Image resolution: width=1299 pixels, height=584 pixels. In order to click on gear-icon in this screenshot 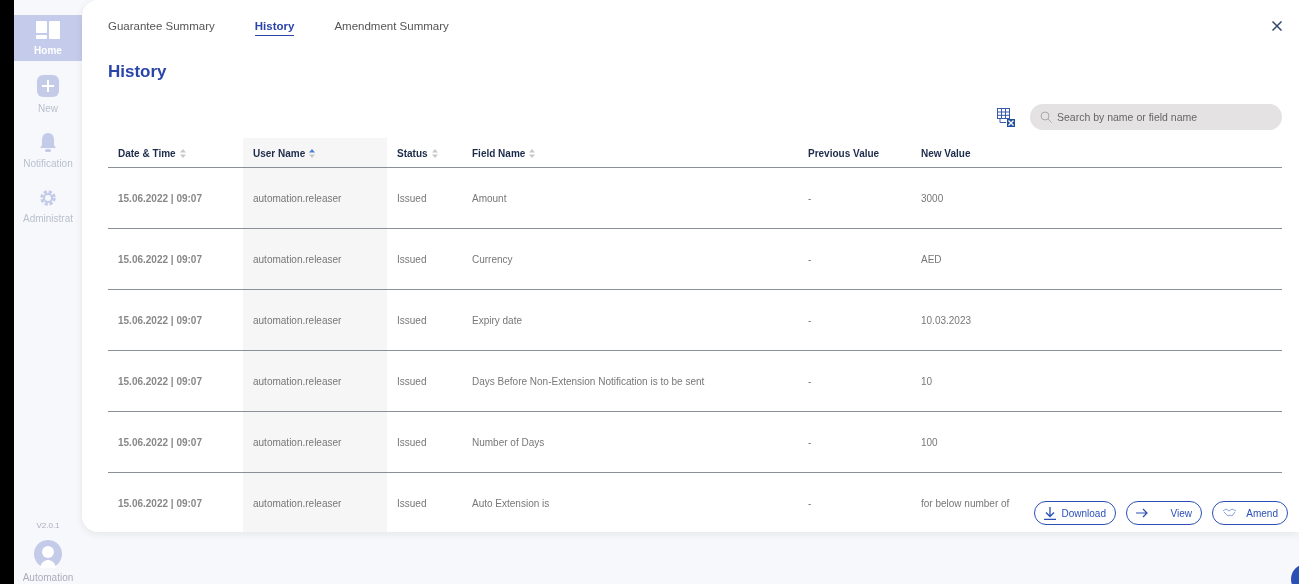, I will do `click(48, 197)`.